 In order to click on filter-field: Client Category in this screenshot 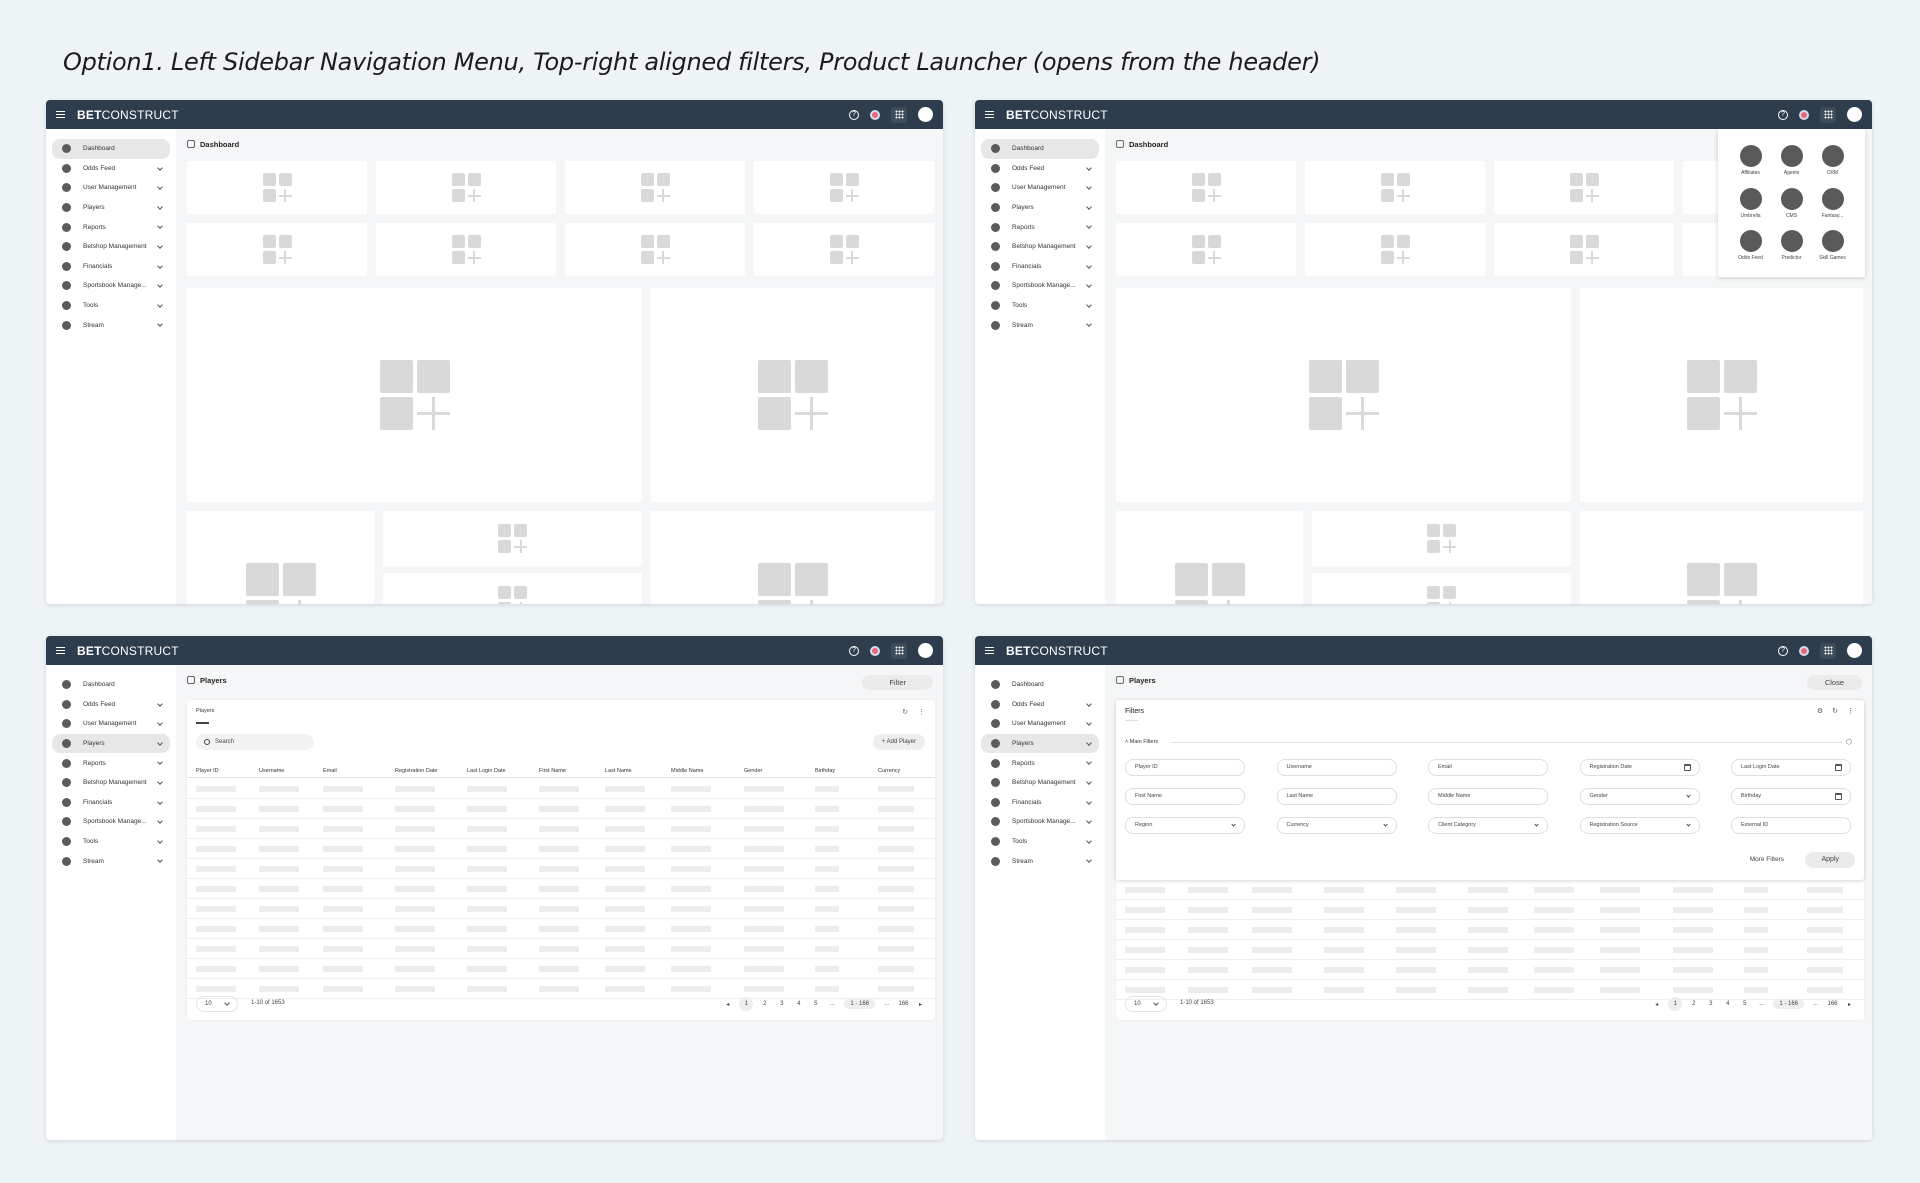, I will do `click(1488, 825)`.